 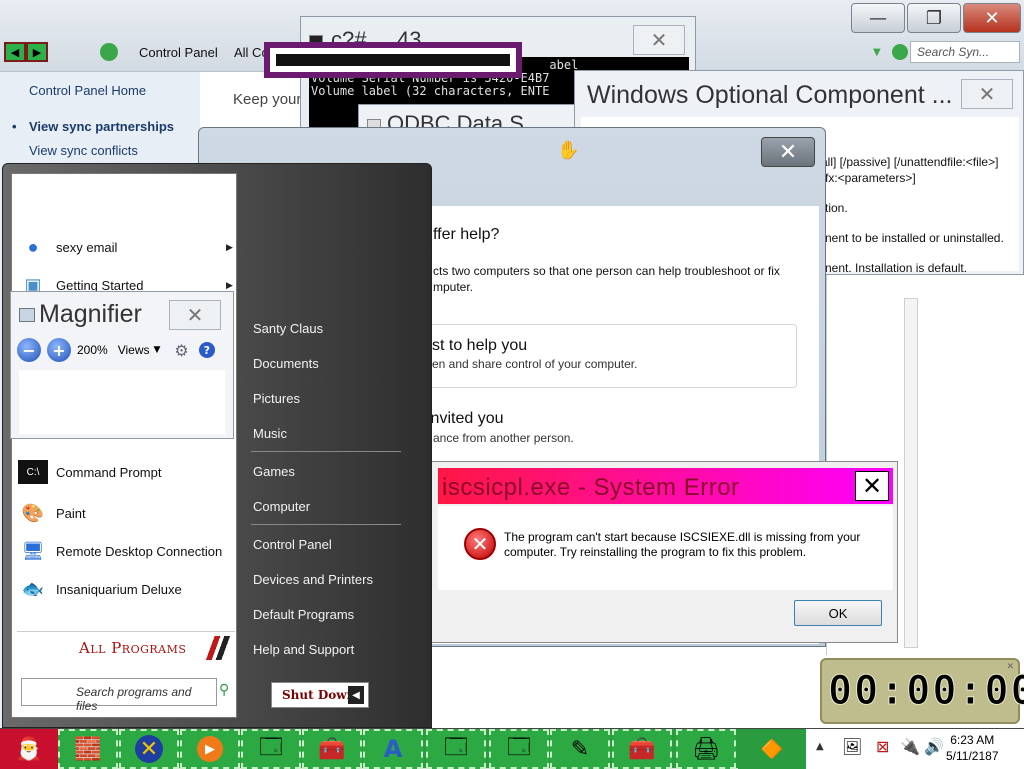 What do you see at coordinates (852, 746) in the screenshot?
I see `tray-app-icon: 🖼` at bounding box center [852, 746].